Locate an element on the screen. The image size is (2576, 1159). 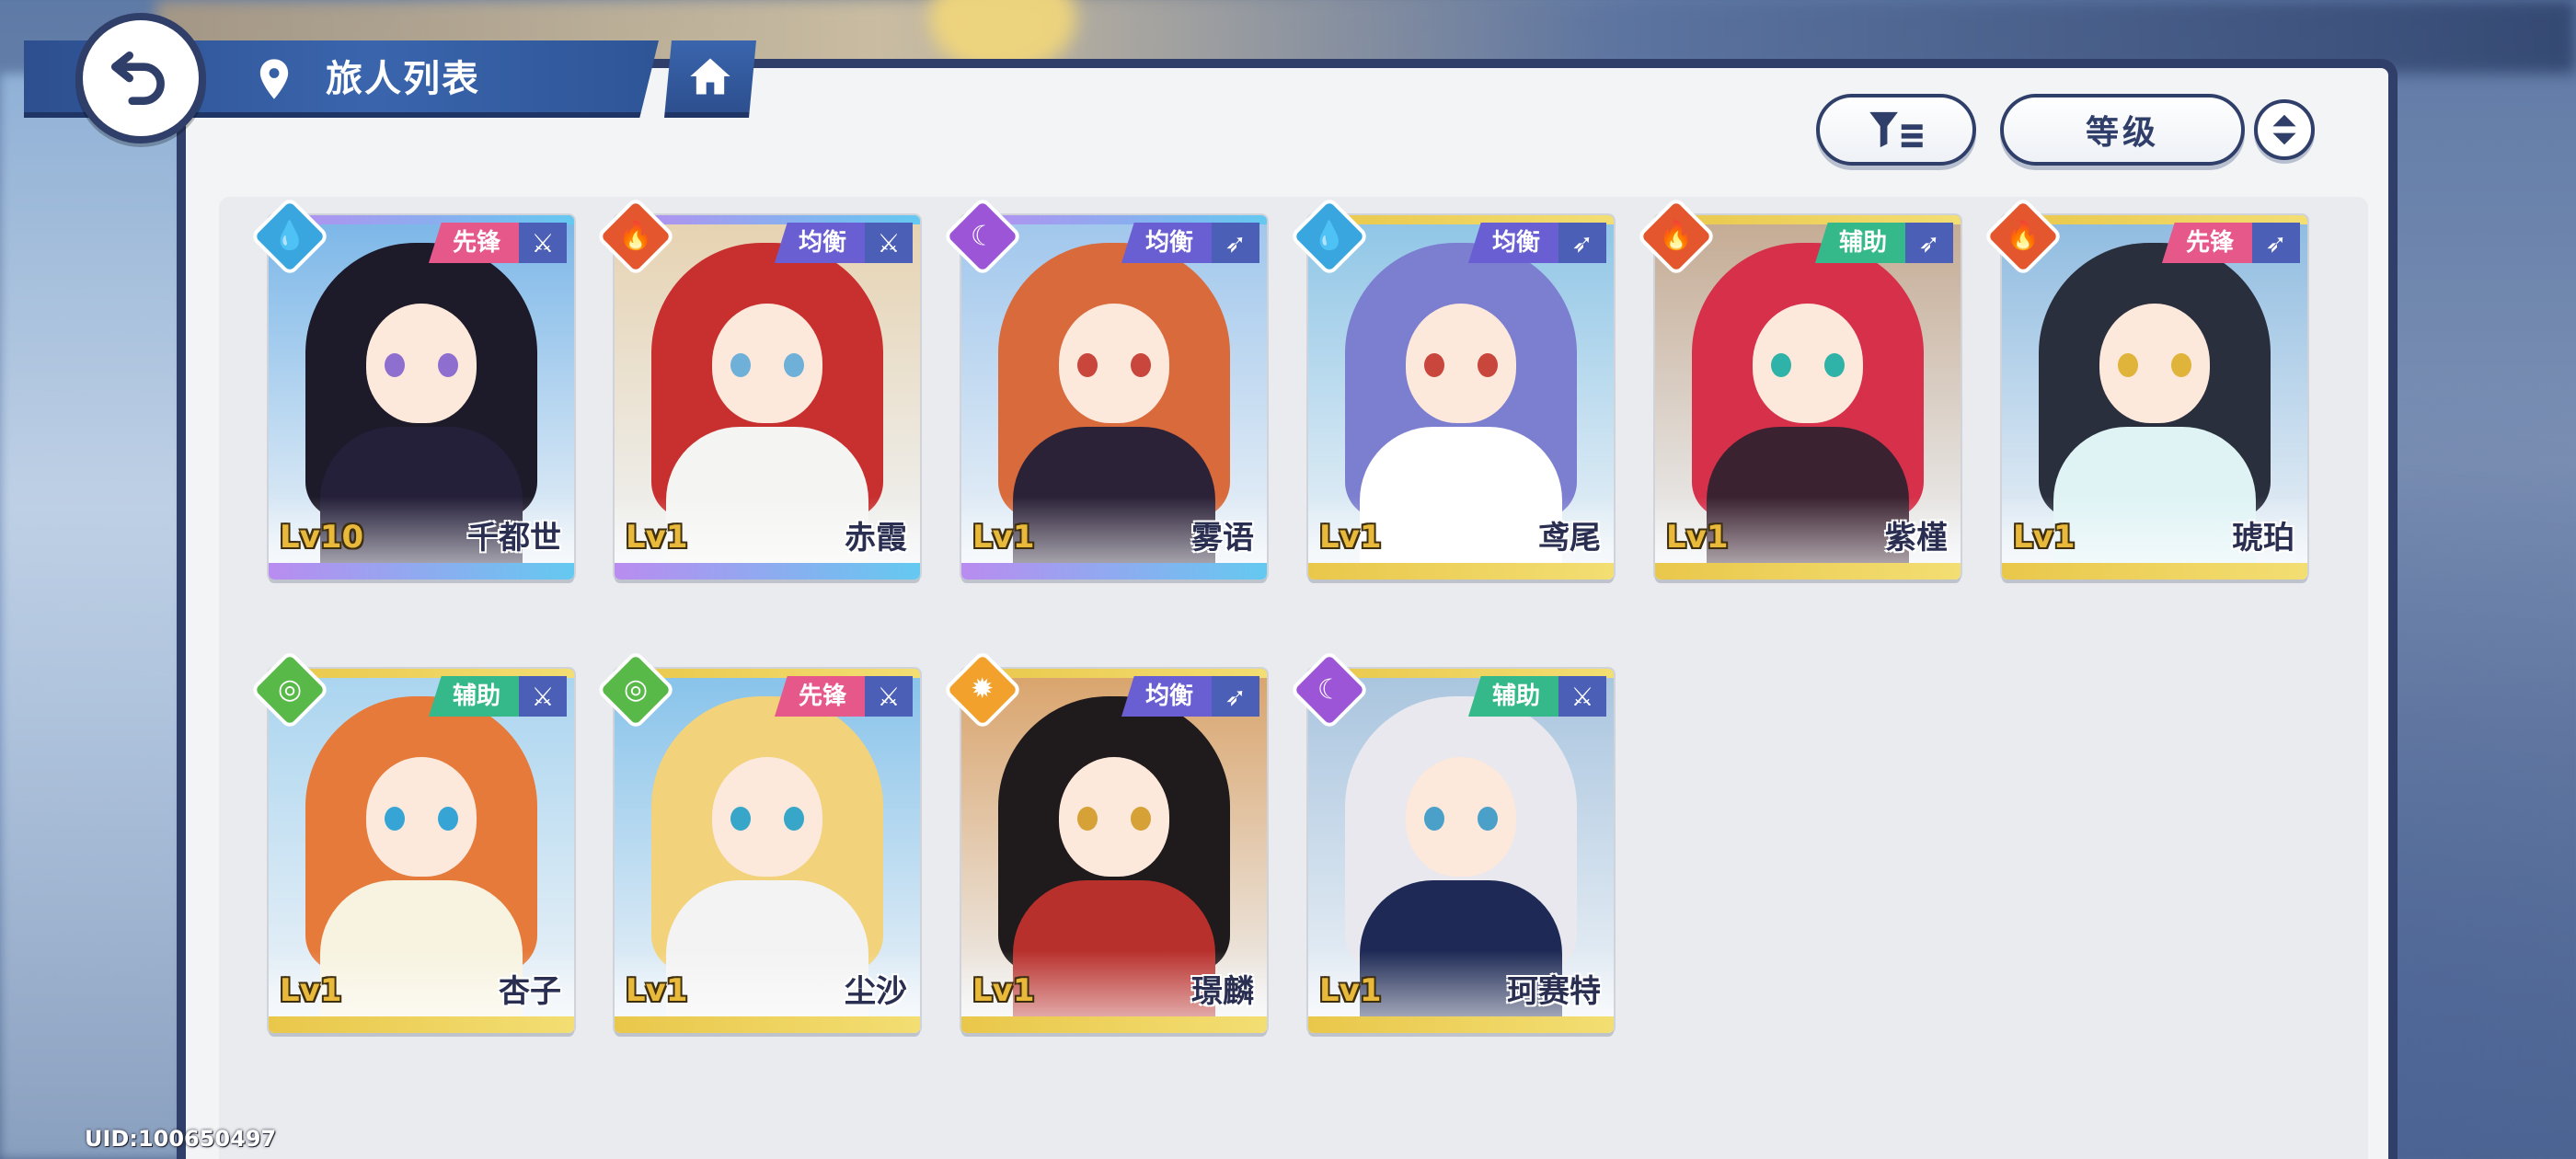
sort-order-toggle is located at coordinates (2284, 129).